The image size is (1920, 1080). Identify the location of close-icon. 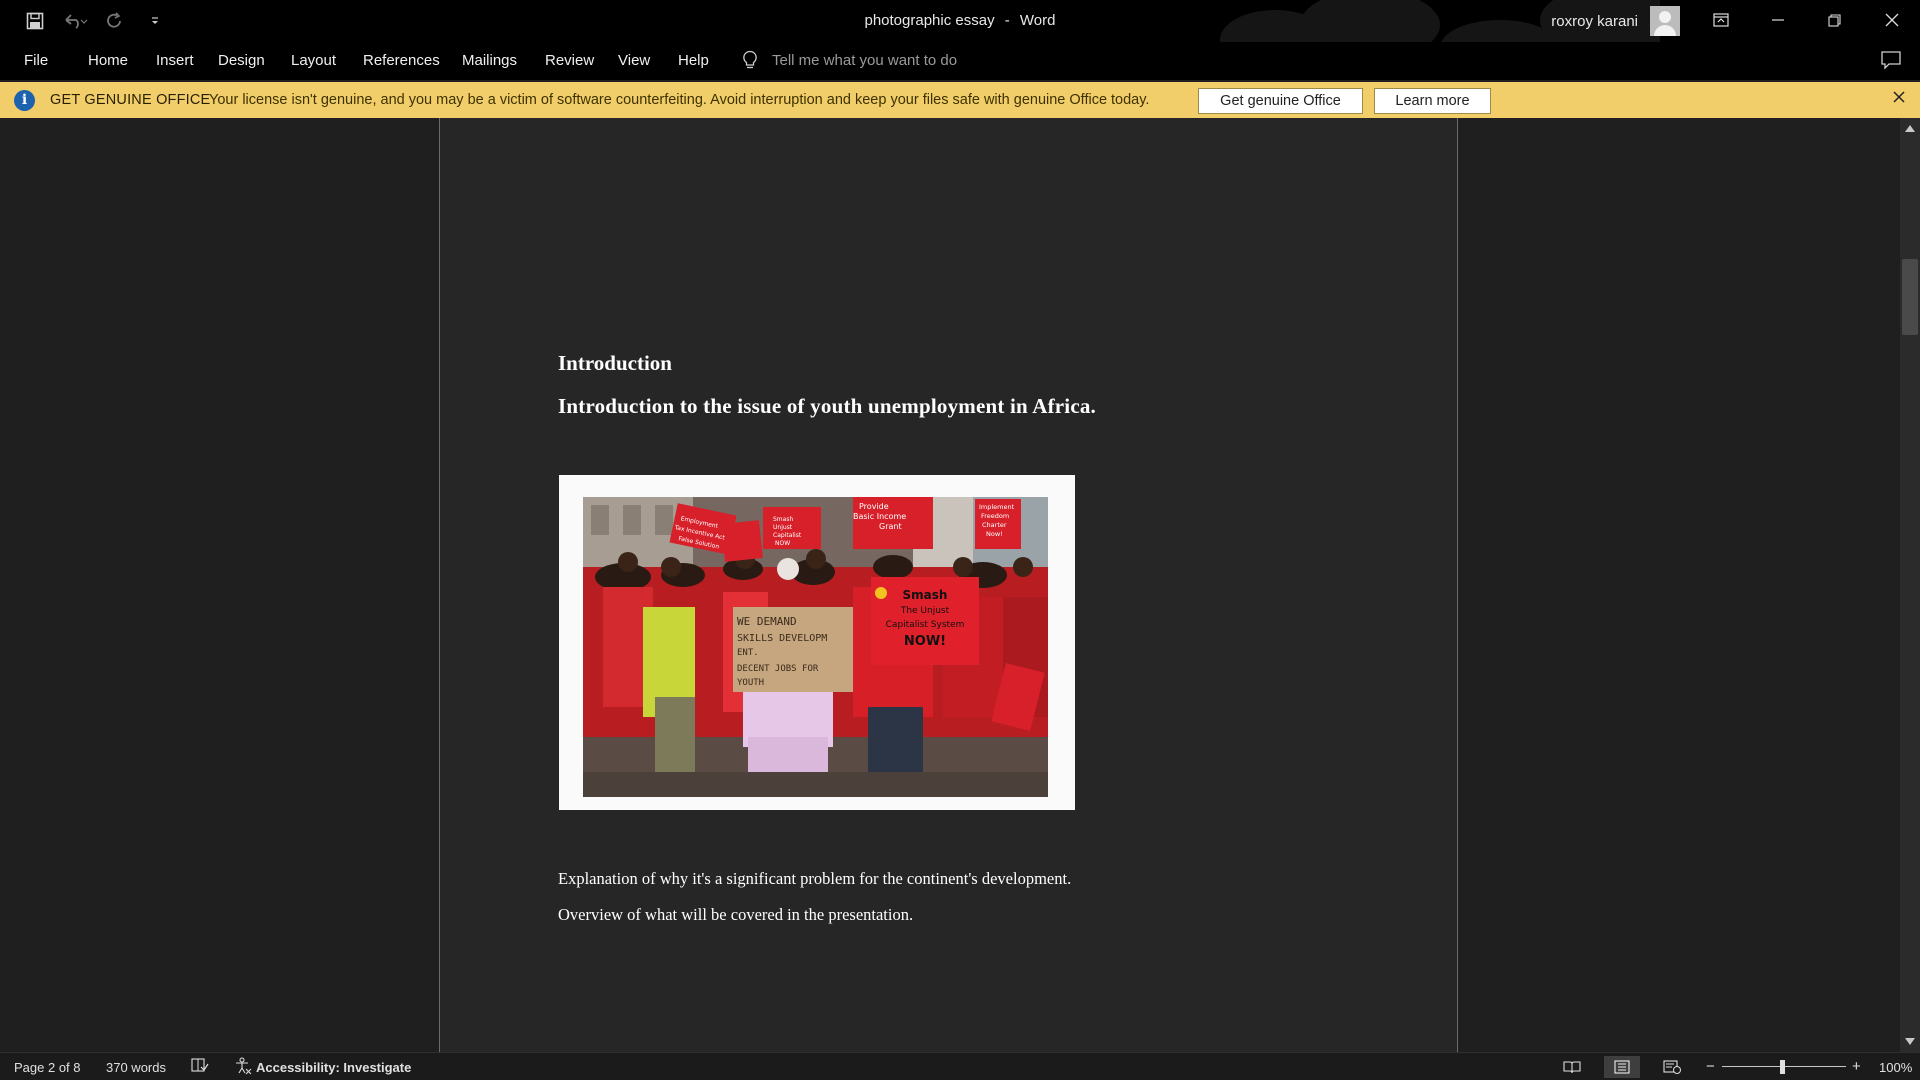
(1899, 99).